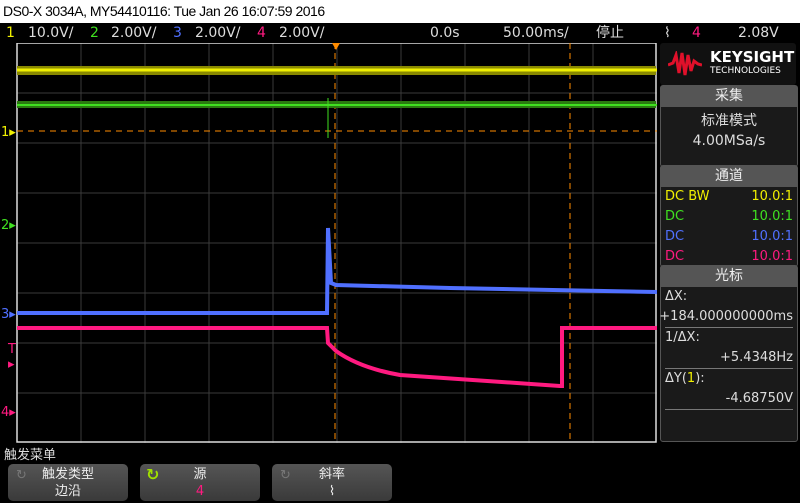 The height and width of the screenshot is (503, 800). Describe the element at coordinates (445, 33) in the screenshot. I see `time-delay: 0.0s` at that location.